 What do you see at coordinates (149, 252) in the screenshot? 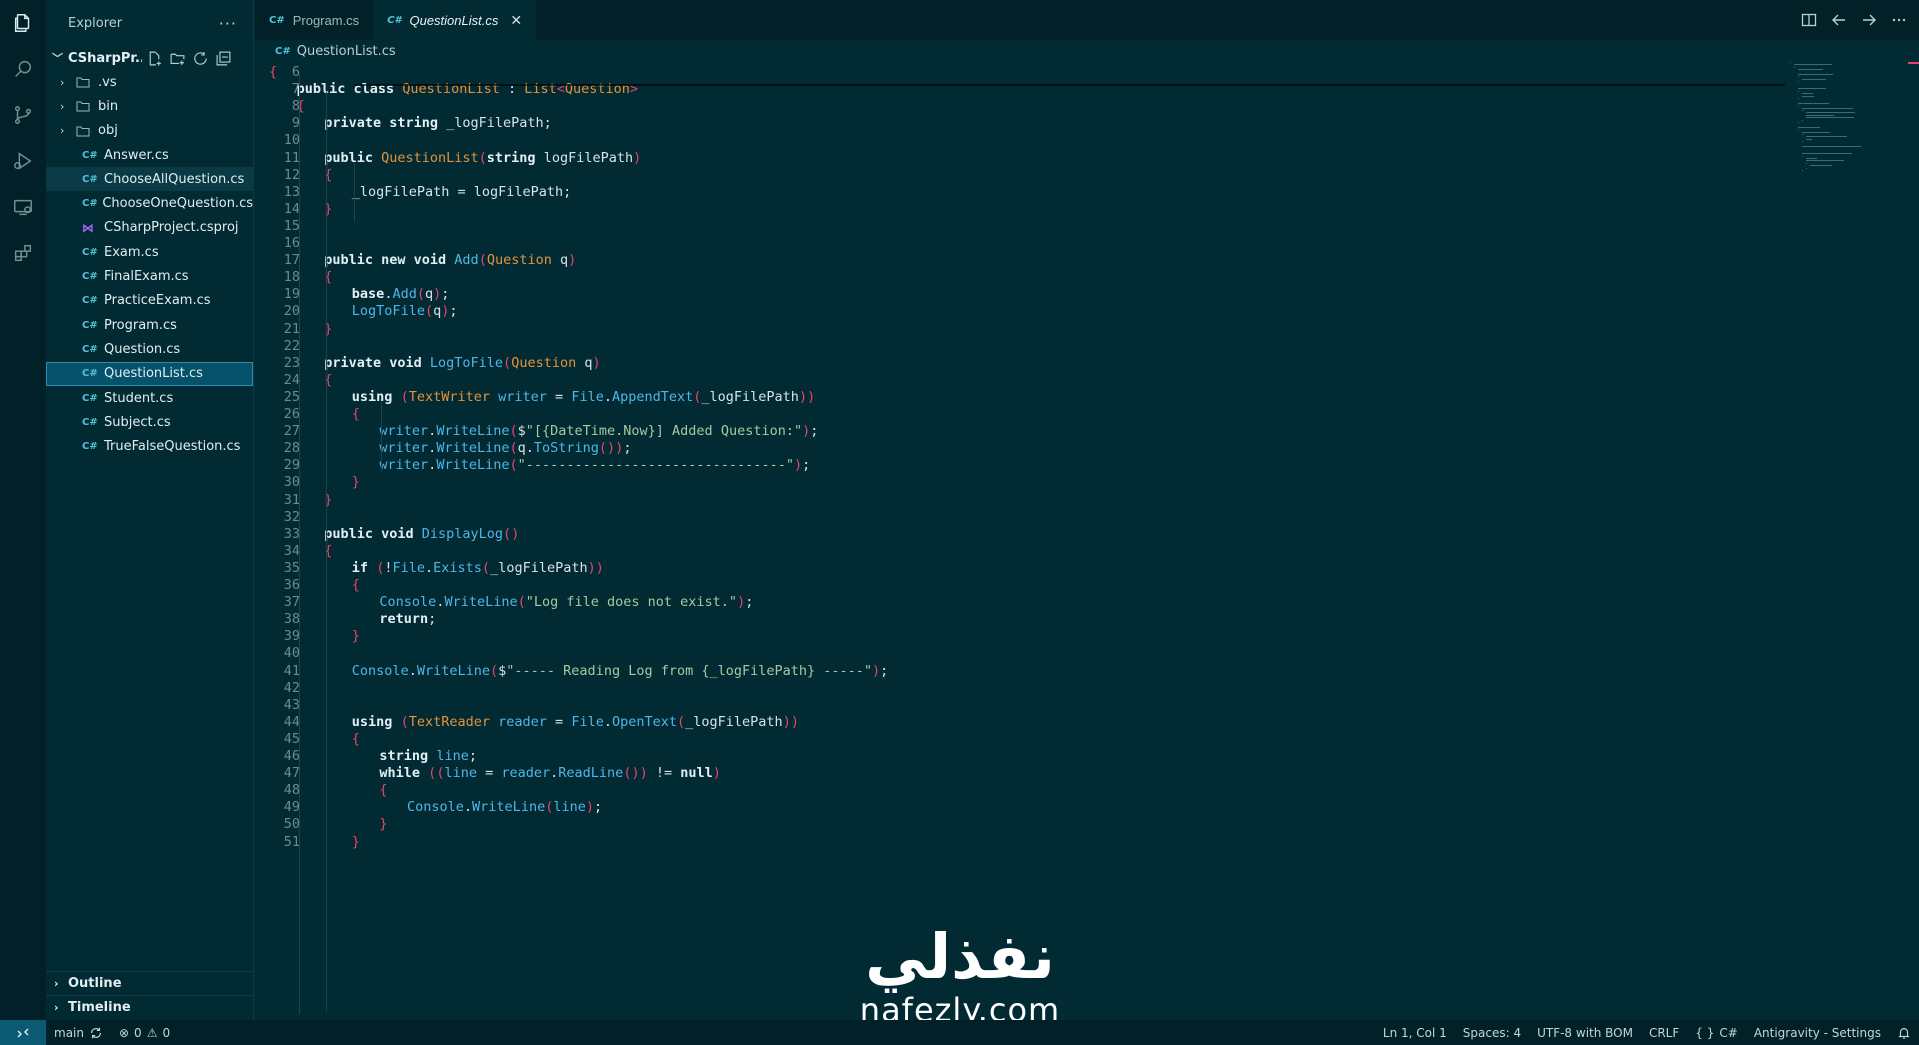
I see `file-item: C# Exam.cs` at bounding box center [149, 252].